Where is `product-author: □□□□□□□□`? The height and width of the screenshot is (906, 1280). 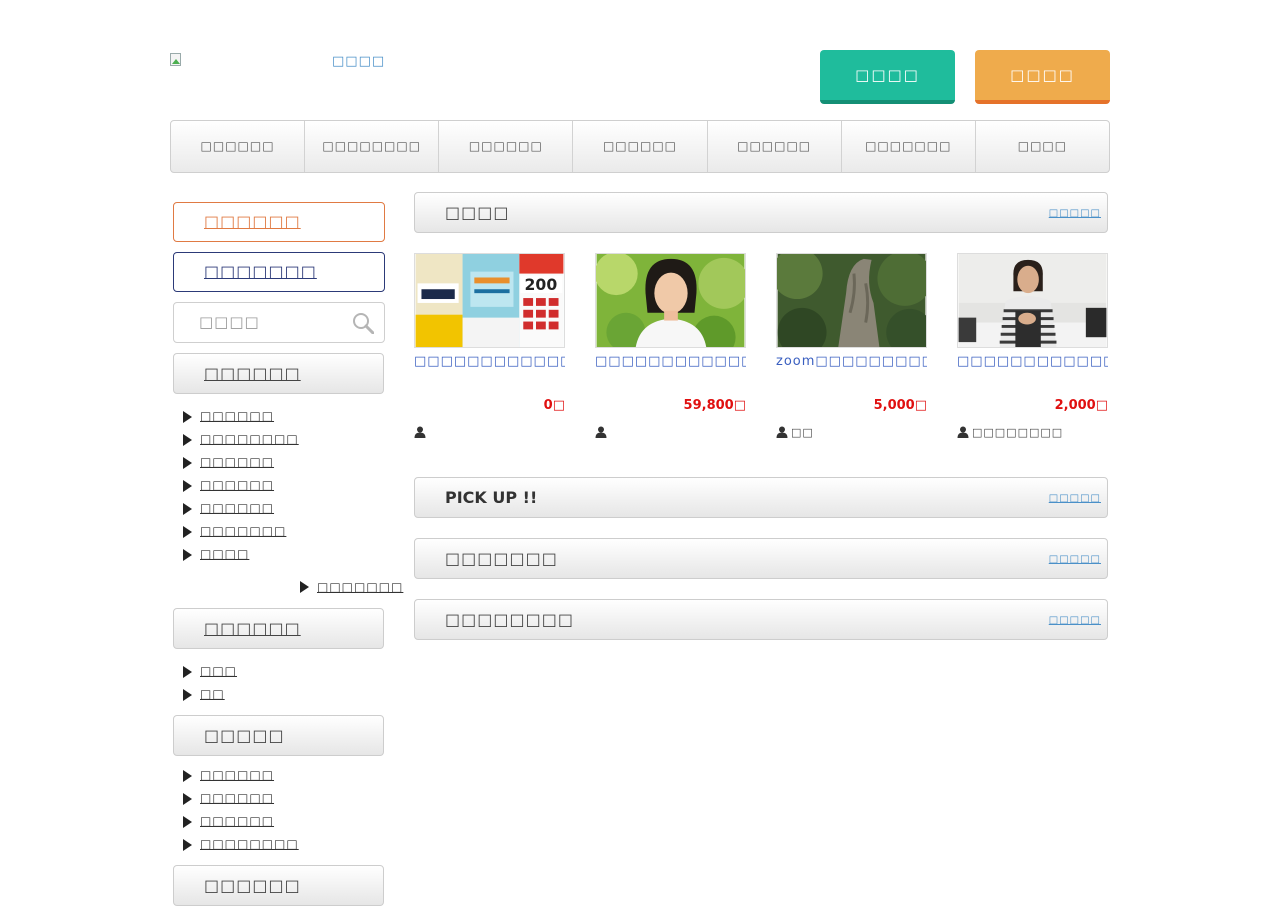
product-author: □□□□□□□□ is located at coordinates (1032, 432).